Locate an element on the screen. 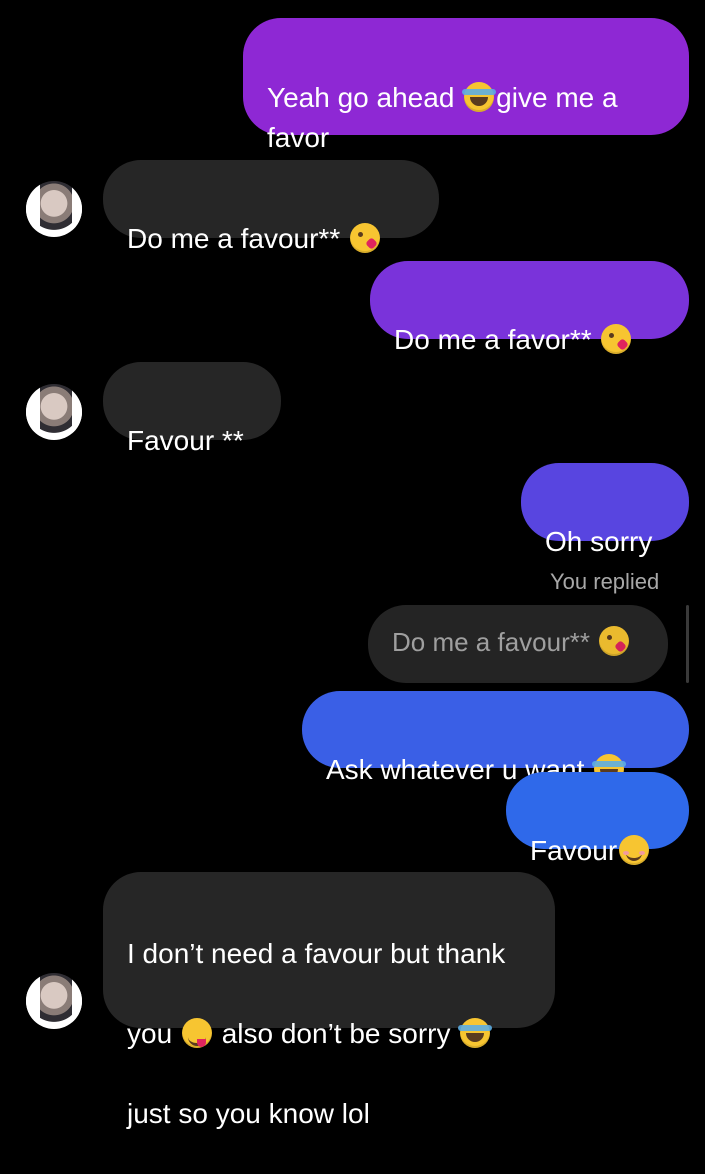  outgoing-message-6: Ask whatever u want is located at coordinates (495, 738).